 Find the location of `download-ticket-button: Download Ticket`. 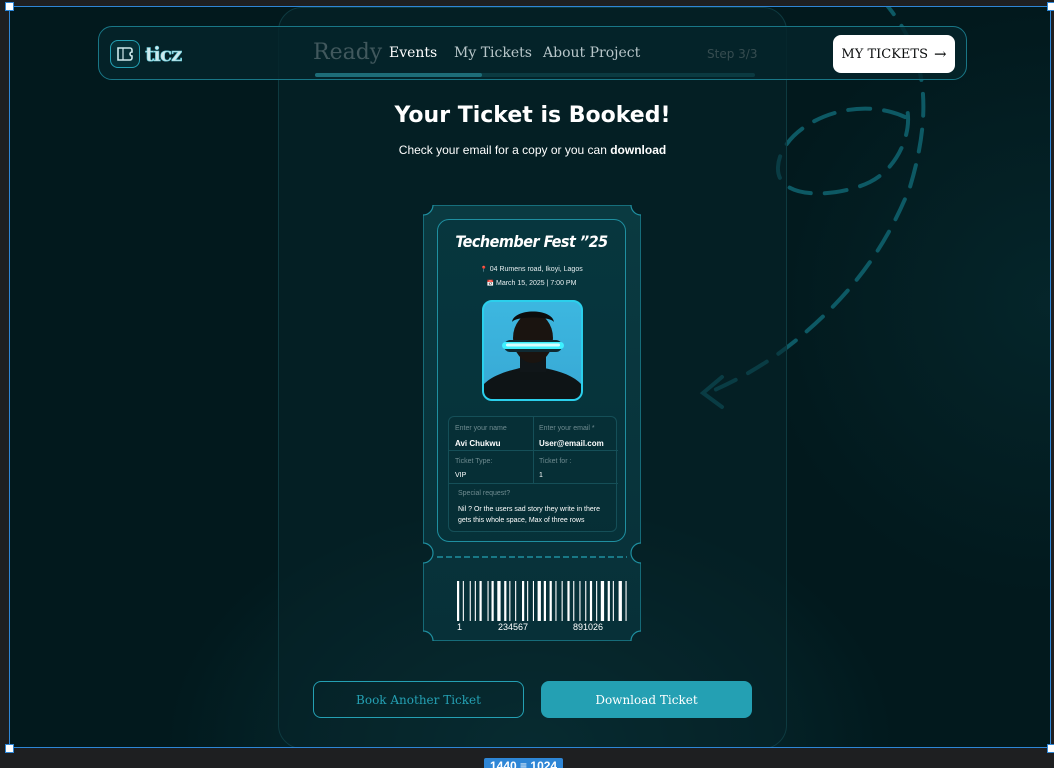

download-ticket-button: Download Ticket is located at coordinates (646, 699).